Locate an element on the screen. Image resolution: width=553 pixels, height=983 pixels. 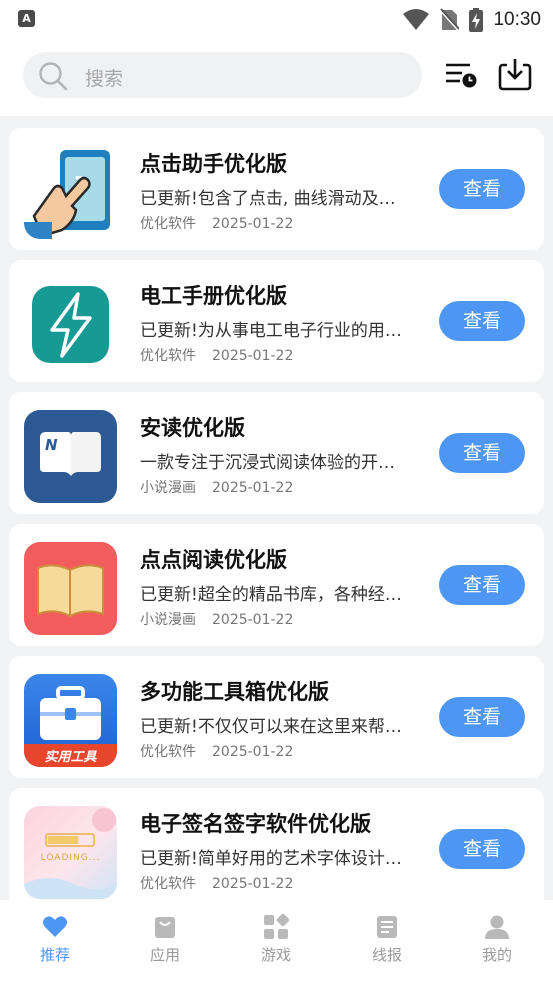
status-bar: A 10:30 is located at coordinates (276, 20).